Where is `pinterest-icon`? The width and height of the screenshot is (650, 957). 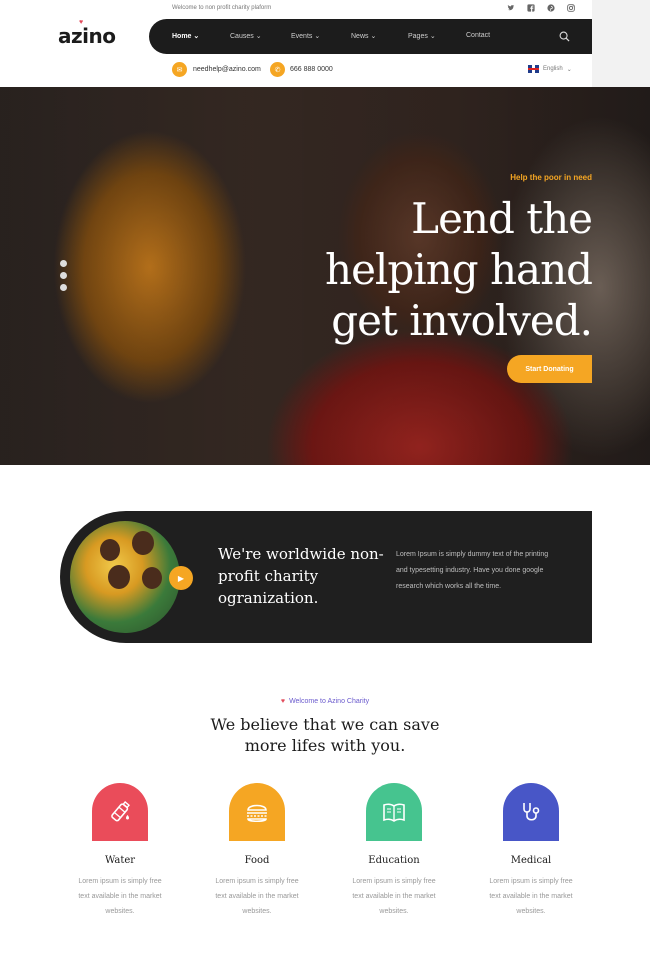 pinterest-icon is located at coordinates (551, 9).